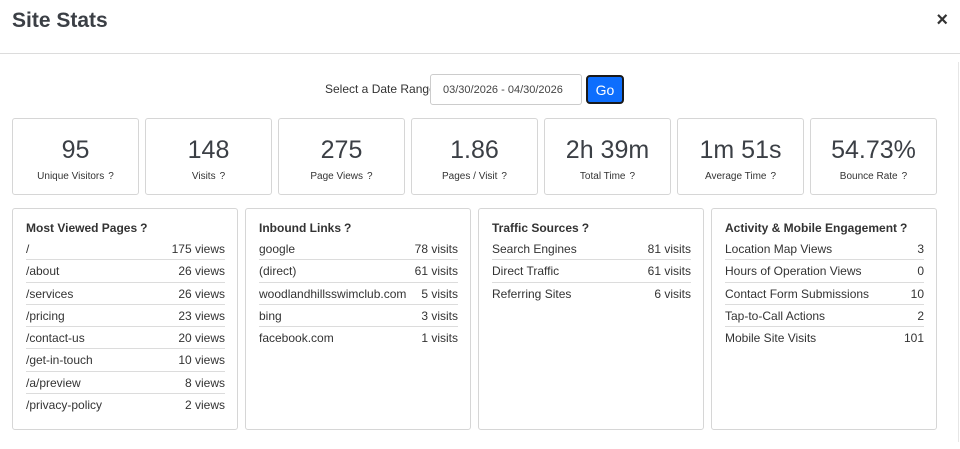 Image resolution: width=960 pixels, height=449 pixels. Describe the element at coordinates (532, 293) in the screenshot. I see `row-name: Referring Sites` at that location.